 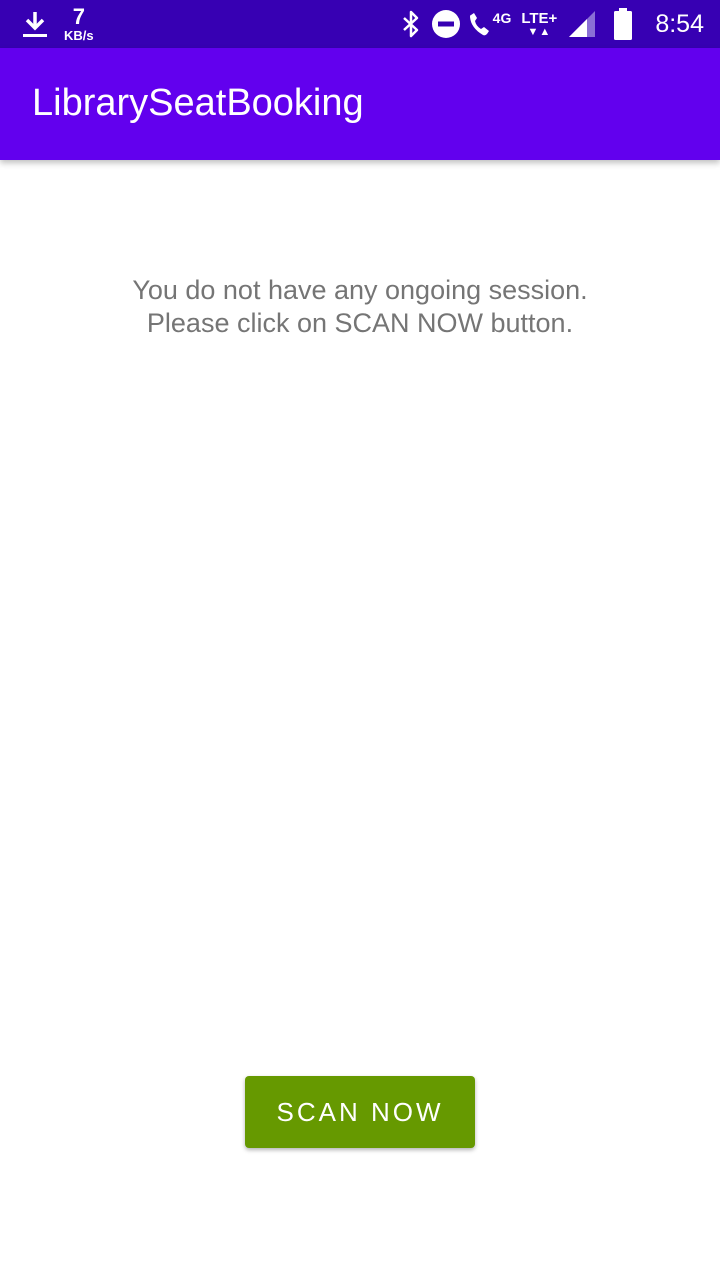 I want to click on network-speed-unit: KB/s, so click(x=79, y=35).